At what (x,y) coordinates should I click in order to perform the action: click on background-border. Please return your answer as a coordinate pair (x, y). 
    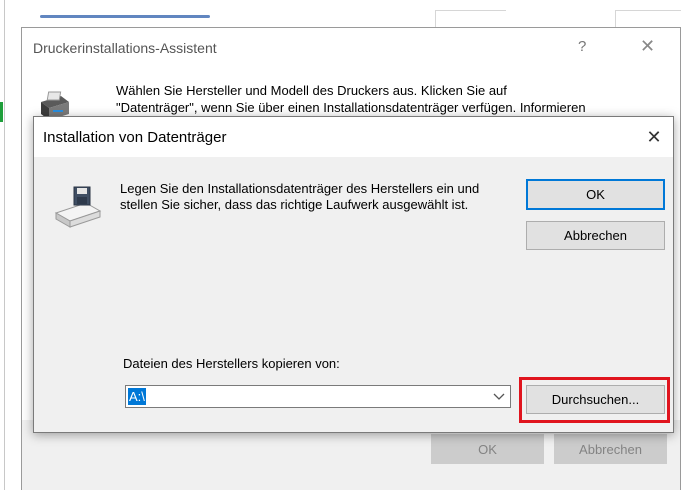
    Looking at the image, I should click on (4, 245).